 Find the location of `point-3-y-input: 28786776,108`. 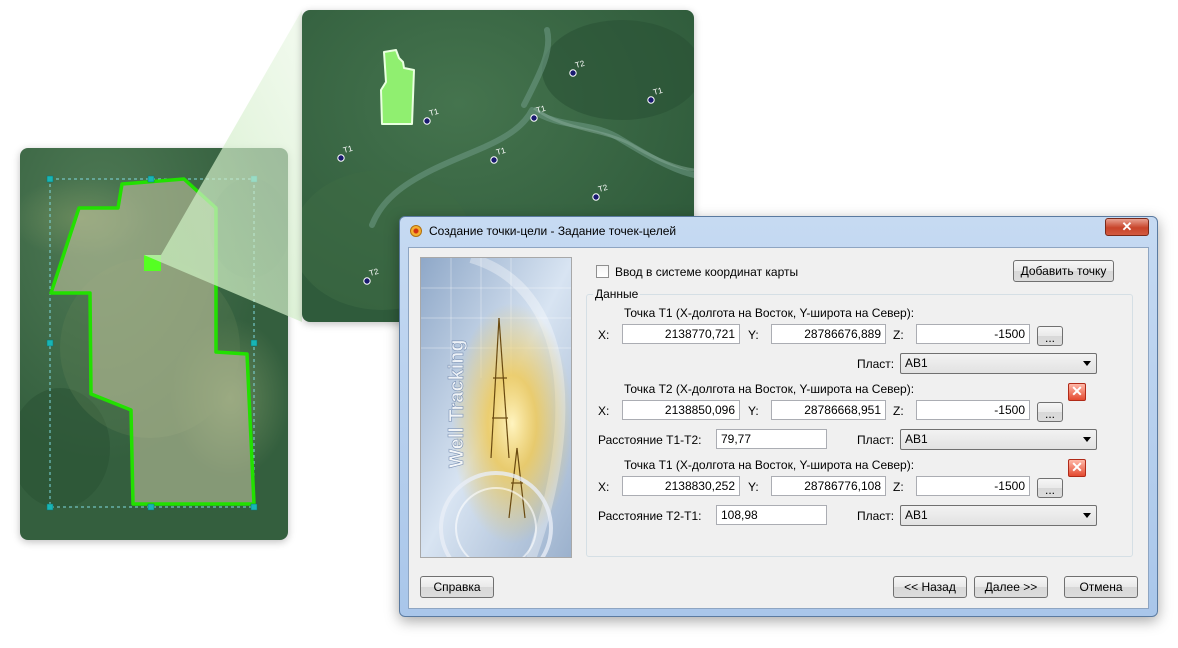

point-3-y-input: 28786776,108 is located at coordinates (828, 486).